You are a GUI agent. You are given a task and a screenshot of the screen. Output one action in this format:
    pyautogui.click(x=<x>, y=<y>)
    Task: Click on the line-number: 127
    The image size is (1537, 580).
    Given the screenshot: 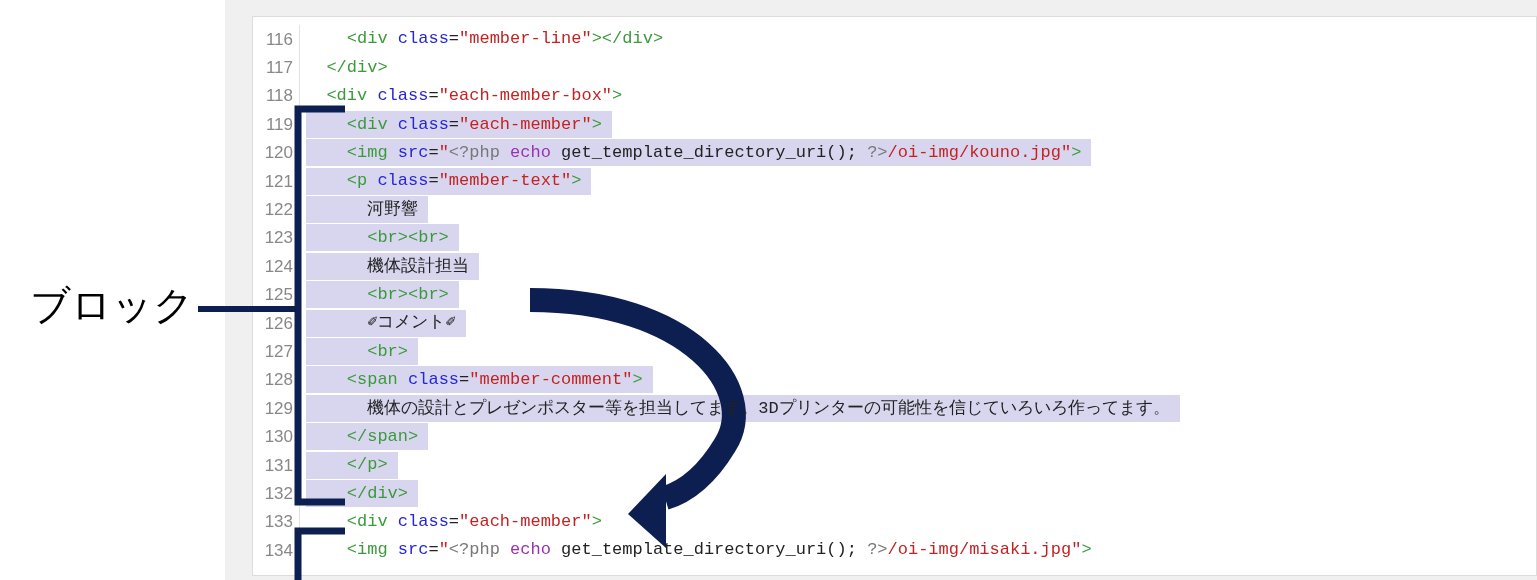 What is the action you would take?
    pyautogui.click(x=278, y=351)
    